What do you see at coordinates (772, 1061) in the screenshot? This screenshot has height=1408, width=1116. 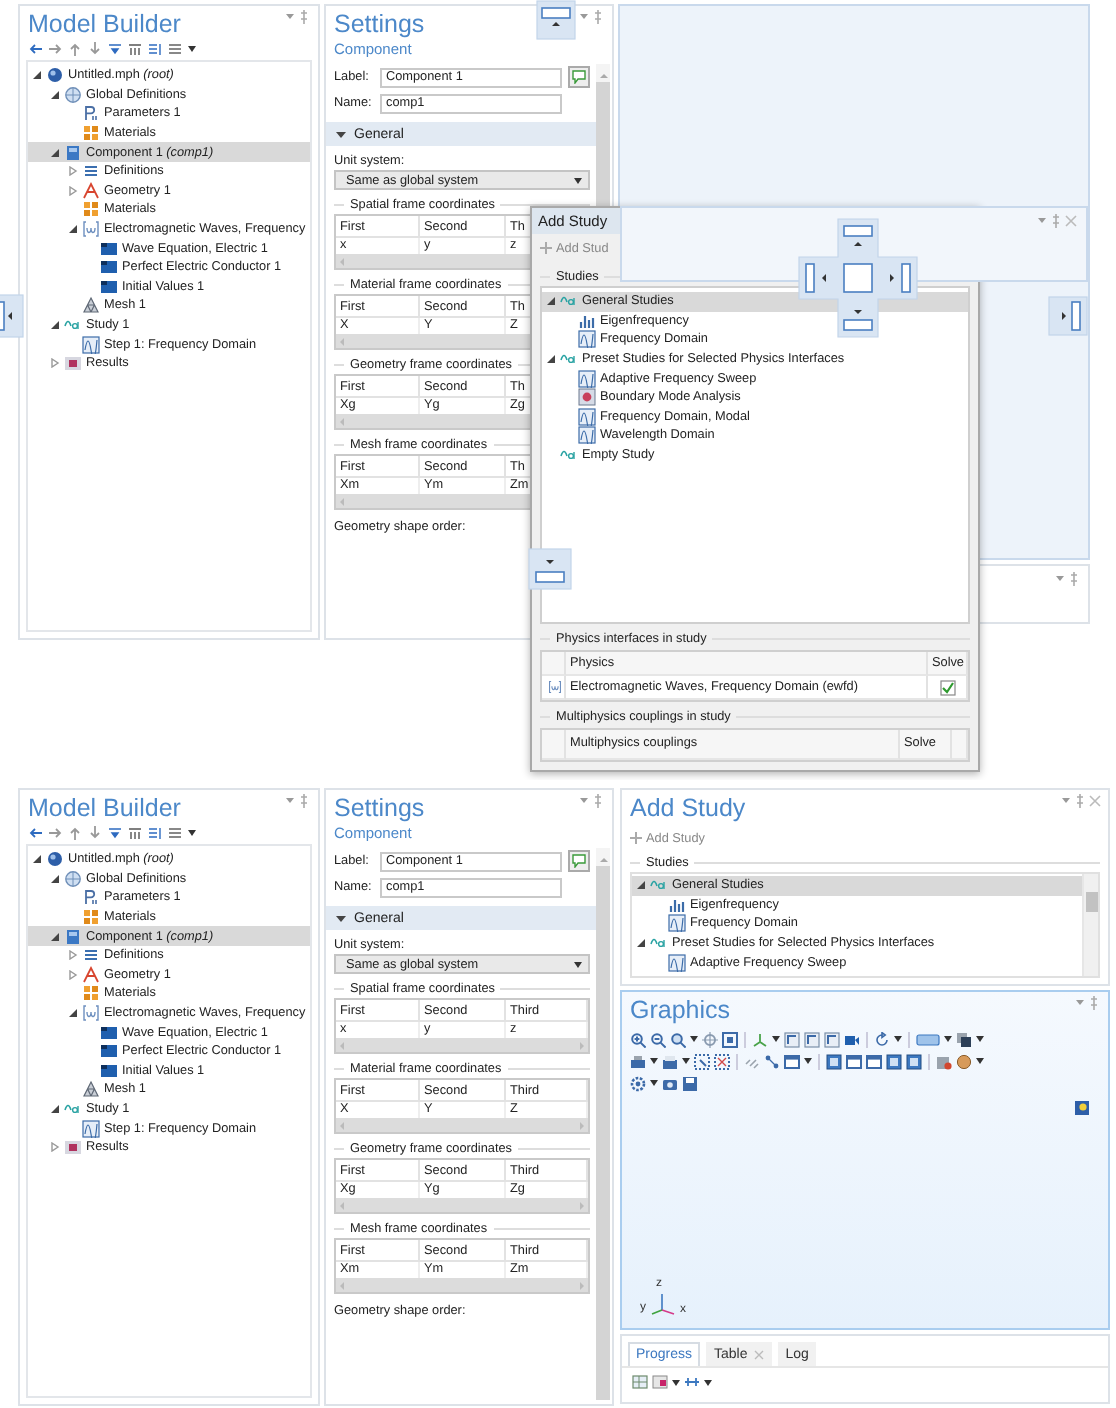 I see `node-graph-icon` at bounding box center [772, 1061].